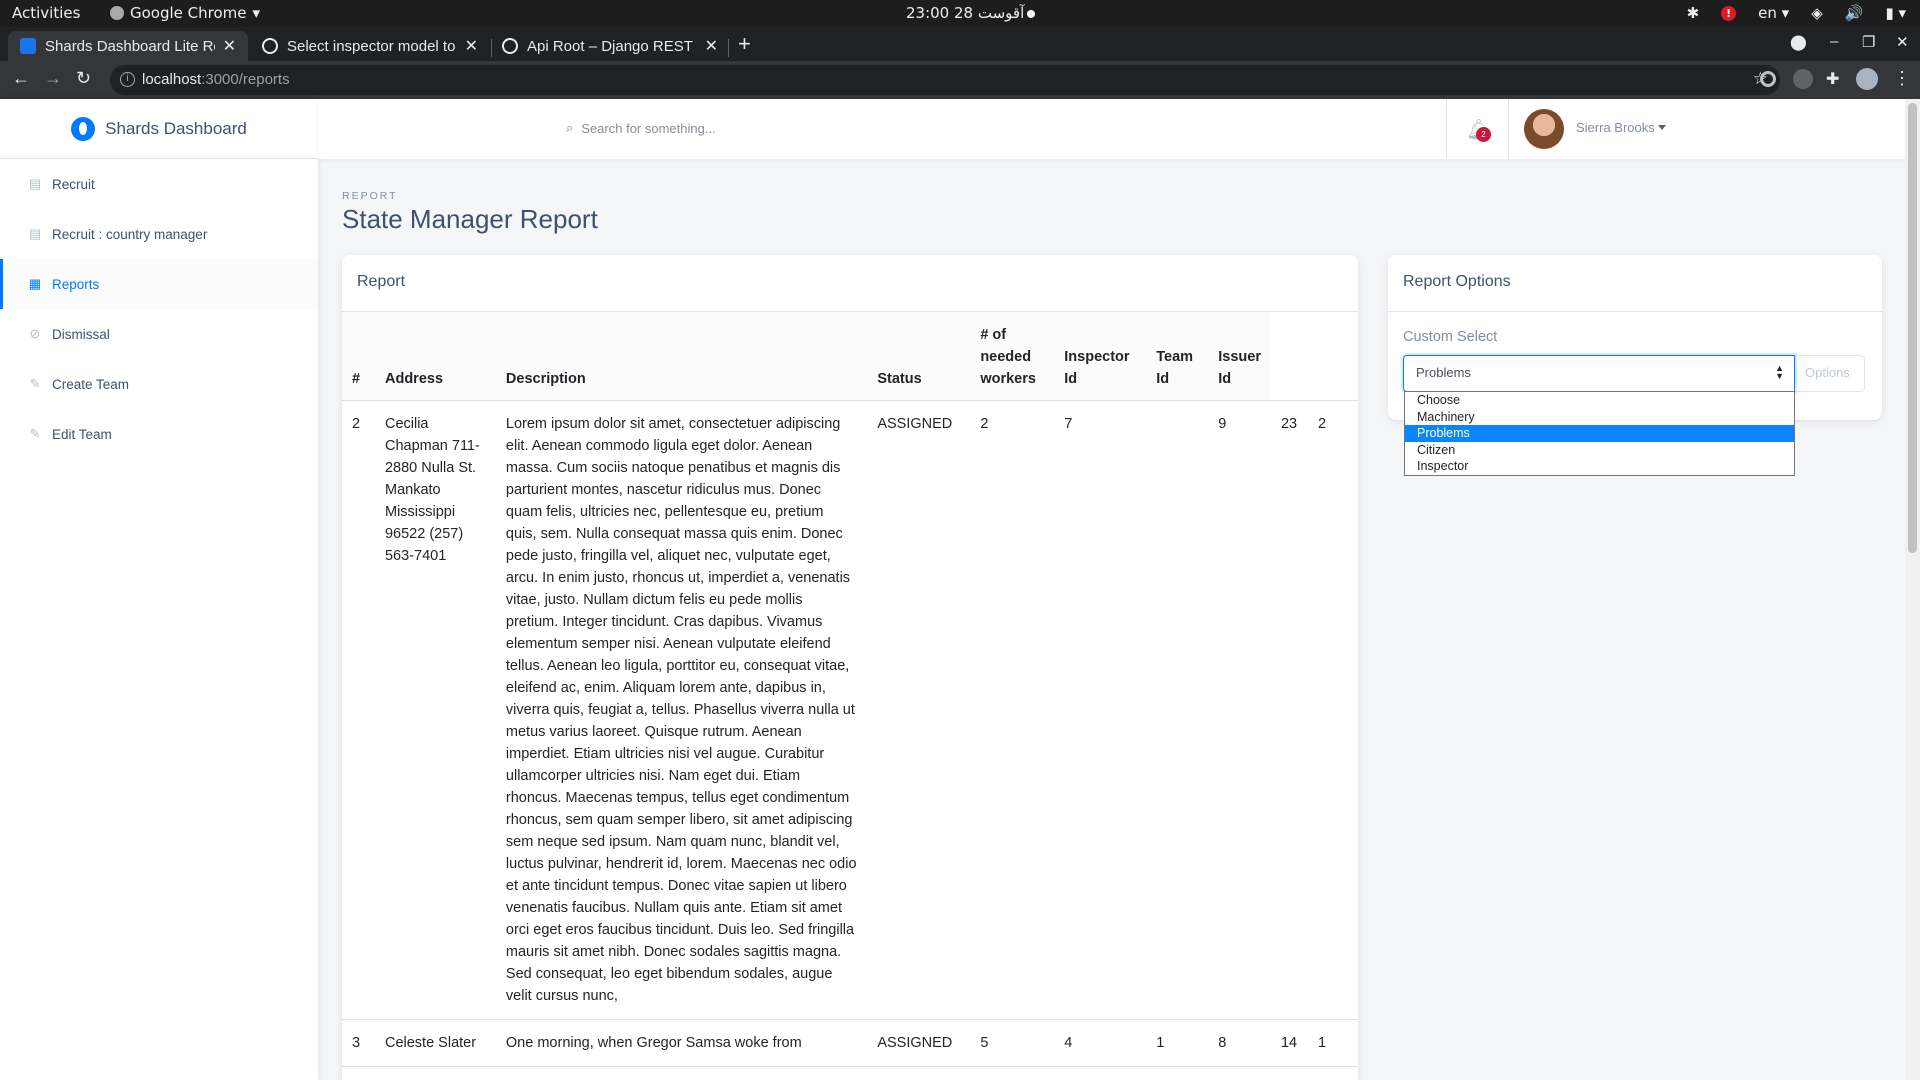  What do you see at coordinates (1796, 13) in the screenshot?
I see `system-tray: ✱ ! en ▾ ◈ 🔊 ▮ ▾` at bounding box center [1796, 13].